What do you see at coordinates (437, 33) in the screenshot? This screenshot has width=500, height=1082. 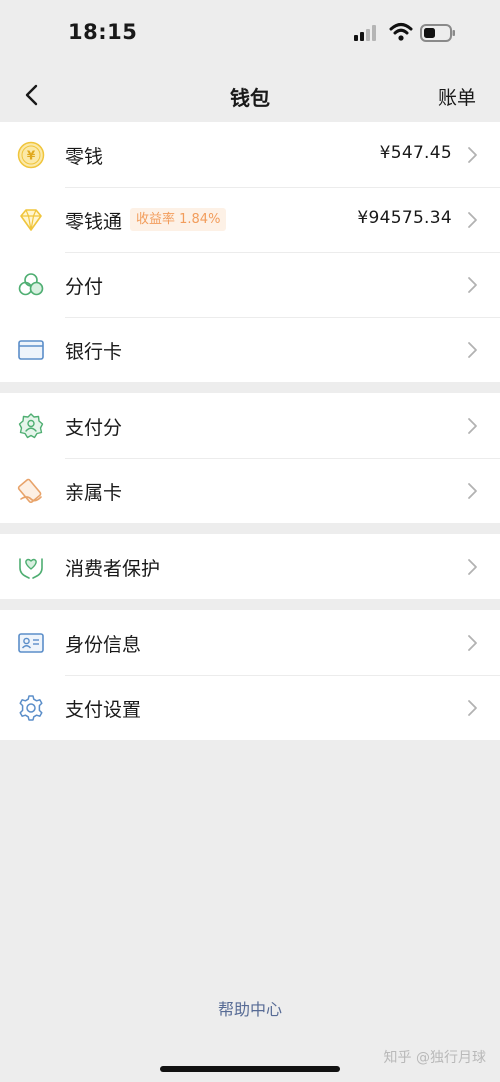 I see `battery-icon` at bounding box center [437, 33].